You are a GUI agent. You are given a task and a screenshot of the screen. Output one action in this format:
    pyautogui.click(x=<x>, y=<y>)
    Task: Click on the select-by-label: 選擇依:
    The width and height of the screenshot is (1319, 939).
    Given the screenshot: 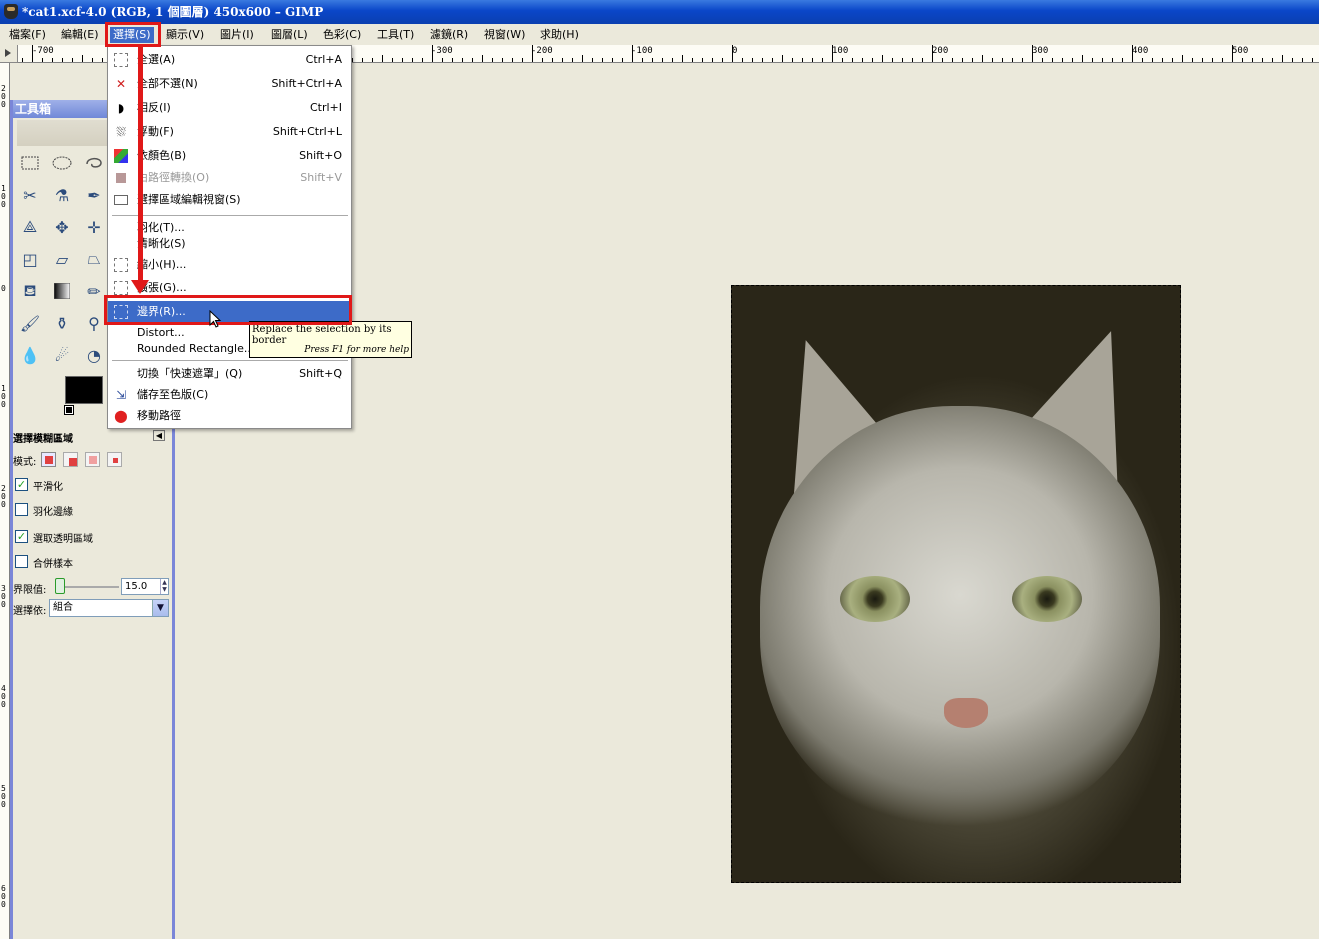 What is the action you would take?
    pyautogui.click(x=30, y=611)
    